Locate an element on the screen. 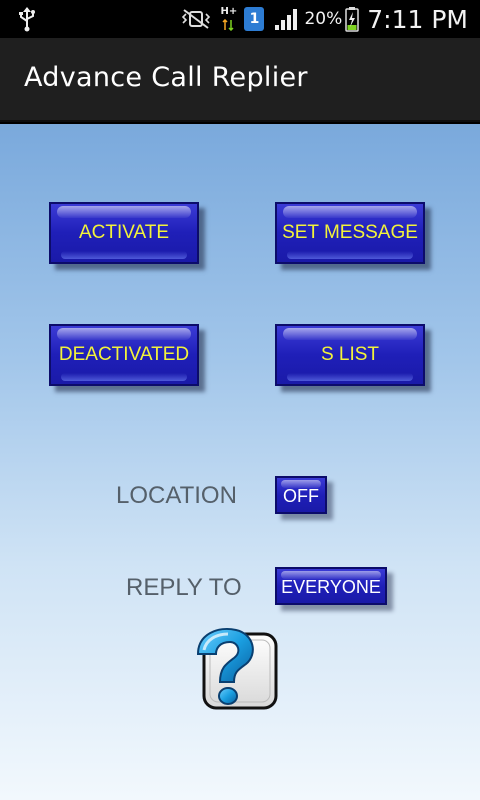 This screenshot has height=800, width=480. set-message-button-label: SET MESSAGE is located at coordinates (350, 232).